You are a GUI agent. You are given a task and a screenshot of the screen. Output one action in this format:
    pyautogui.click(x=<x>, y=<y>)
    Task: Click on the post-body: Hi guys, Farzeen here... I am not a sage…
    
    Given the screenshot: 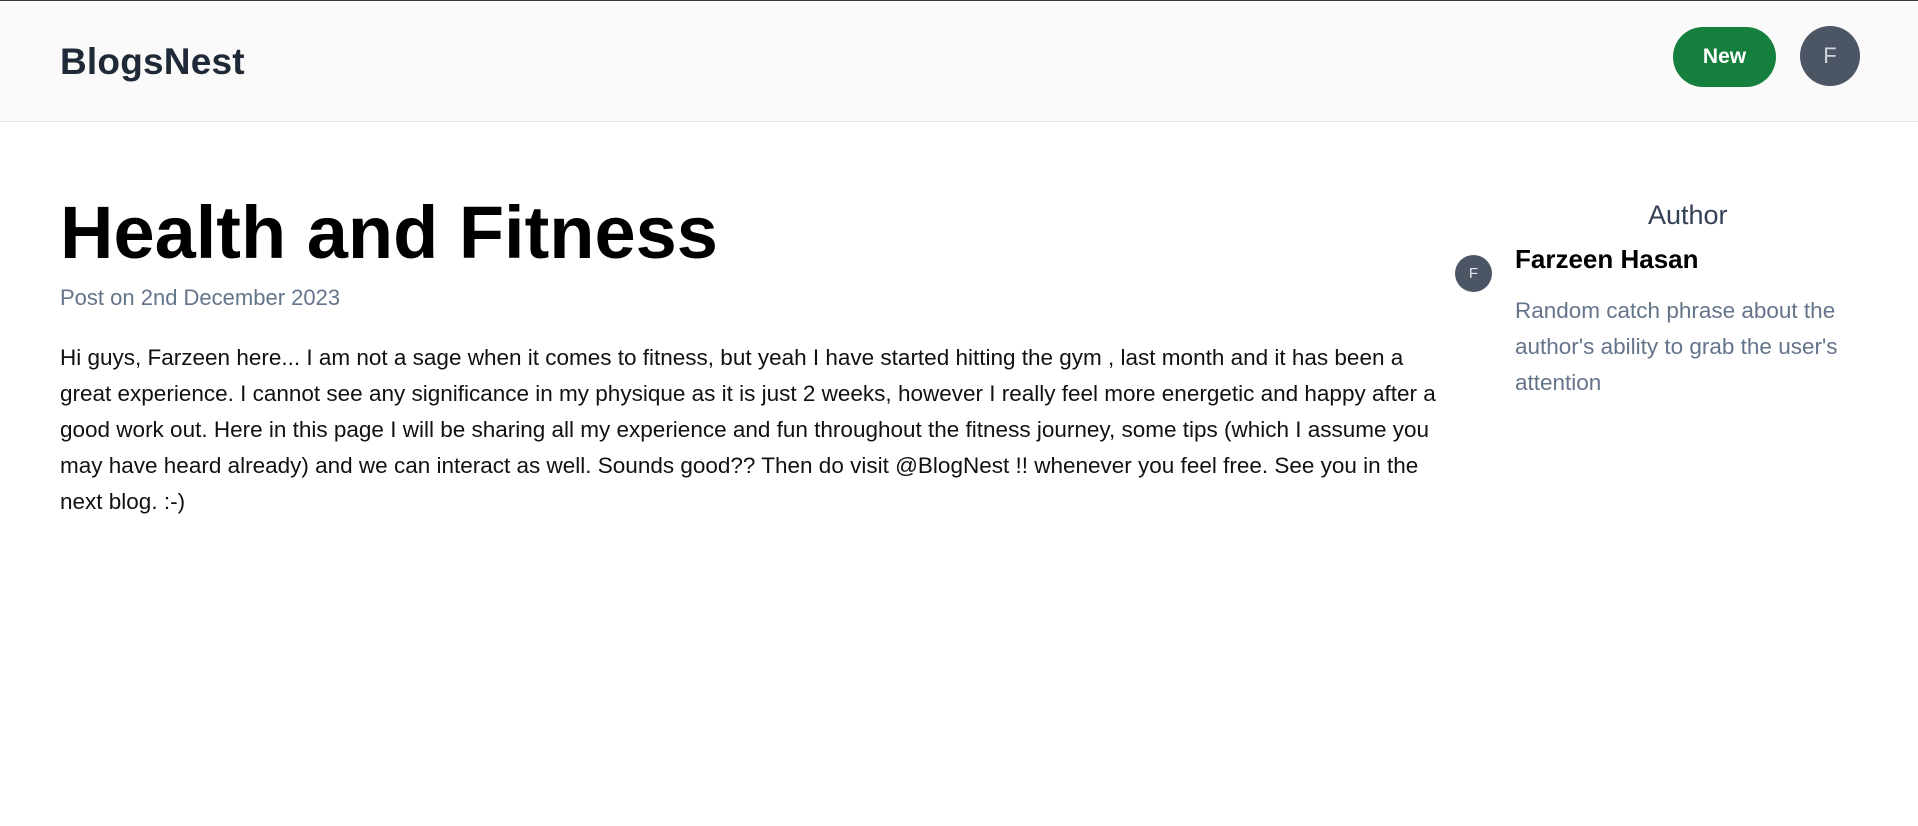 What is the action you would take?
    pyautogui.click(x=748, y=429)
    